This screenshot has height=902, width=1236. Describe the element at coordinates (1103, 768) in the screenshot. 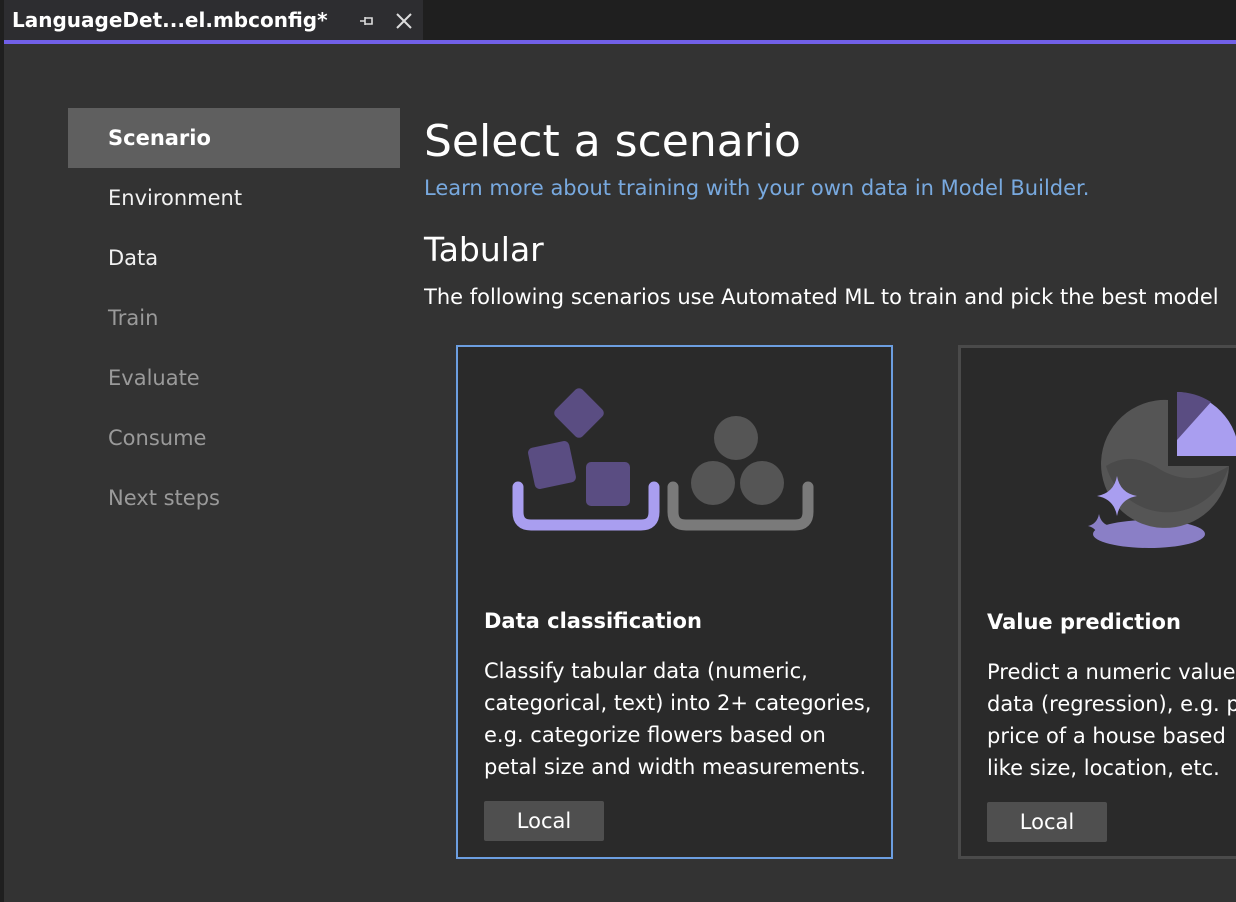

I see `card-description-line: like size, location, etc.` at that location.